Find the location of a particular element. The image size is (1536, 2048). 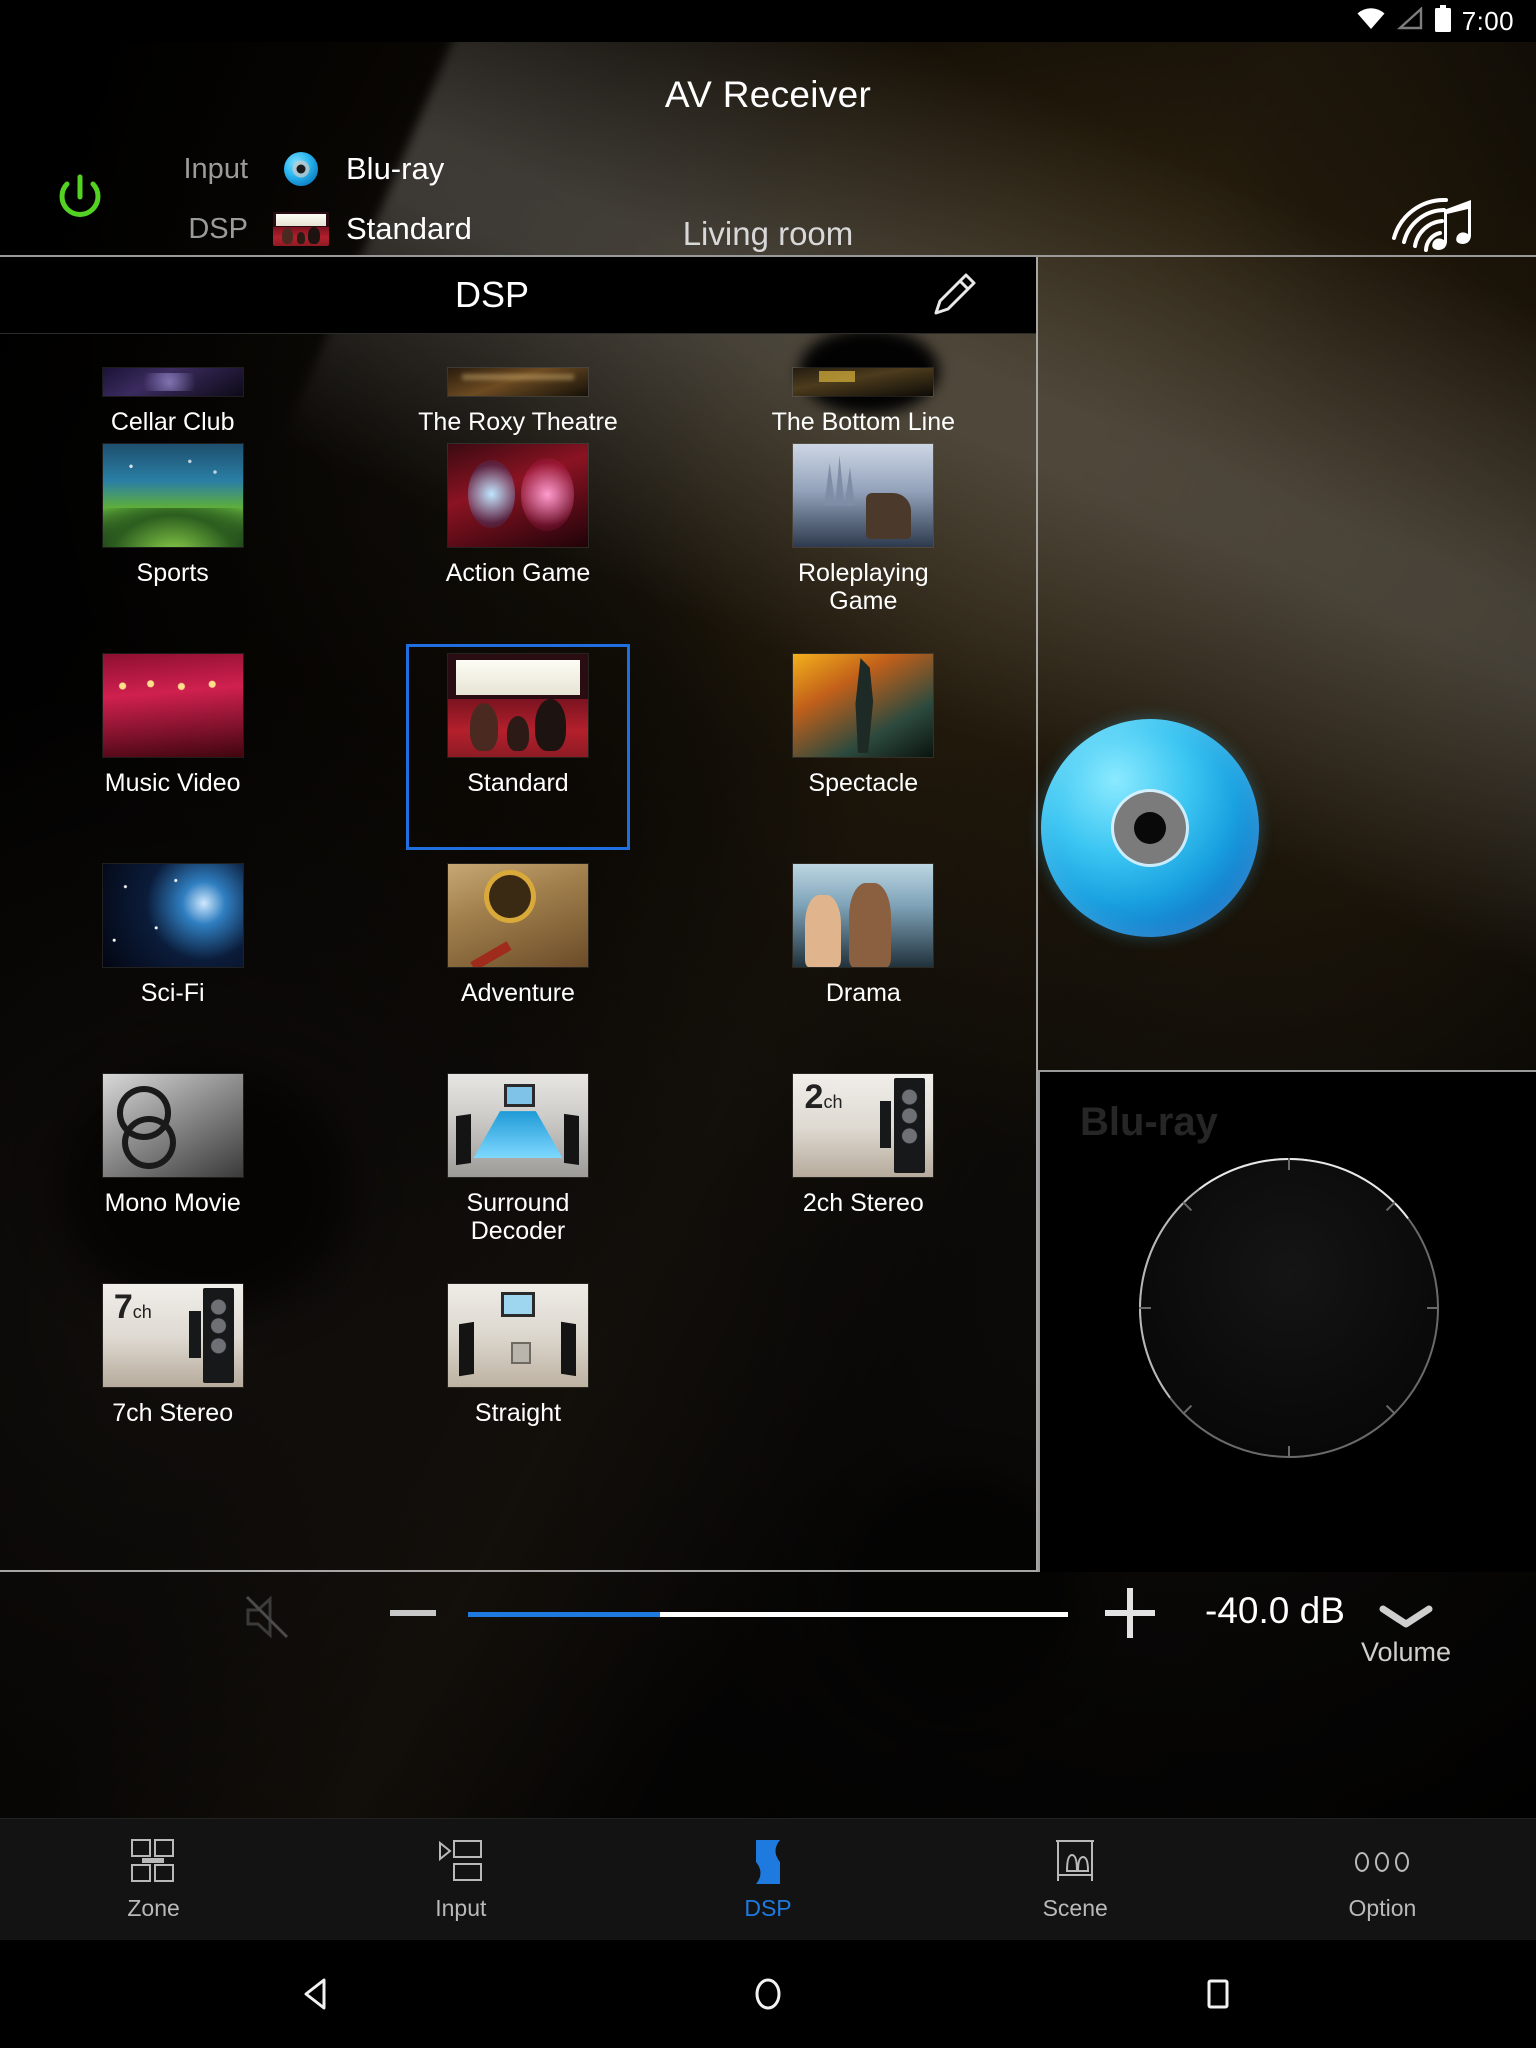

program-label: Action Game is located at coordinates (518, 573).